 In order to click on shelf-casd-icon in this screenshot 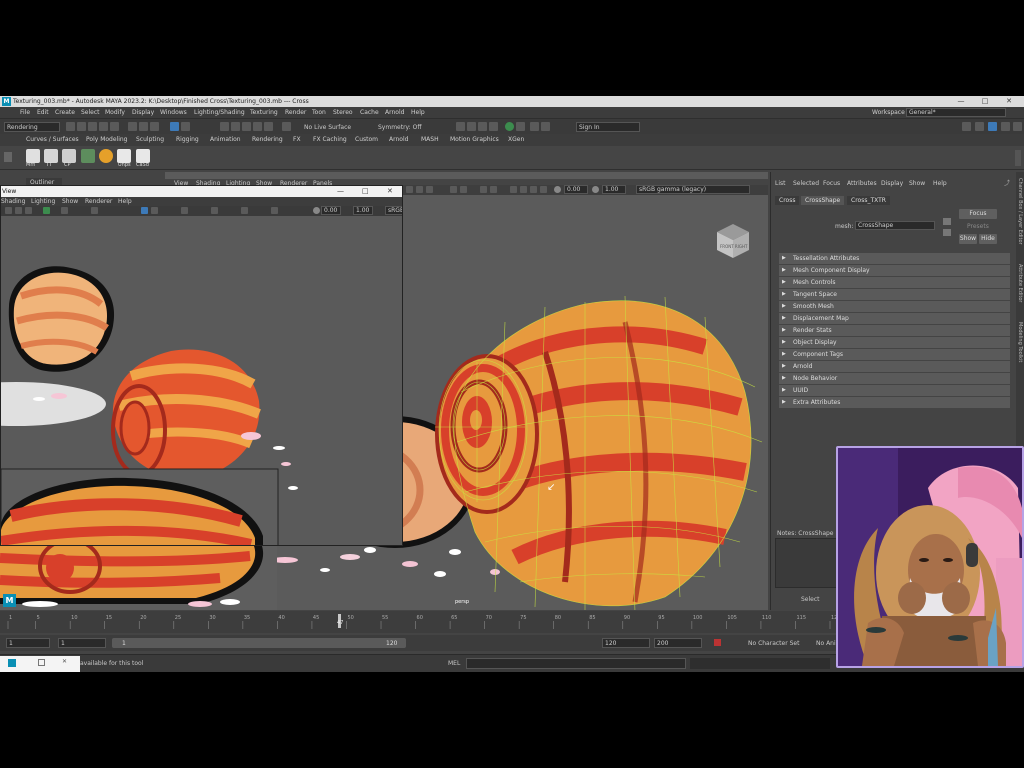, I will do `click(143, 156)`.